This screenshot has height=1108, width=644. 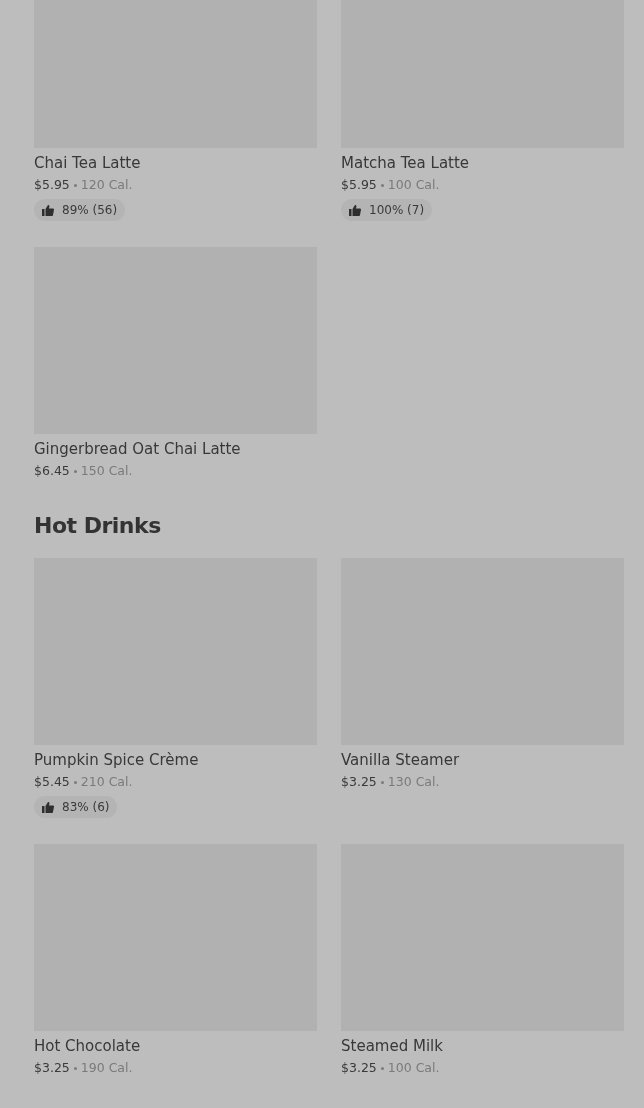 What do you see at coordinates (106, 1068) in the screenshot?
I see `item-calories: 190 Cal.` at bounding box center [106, 1068].